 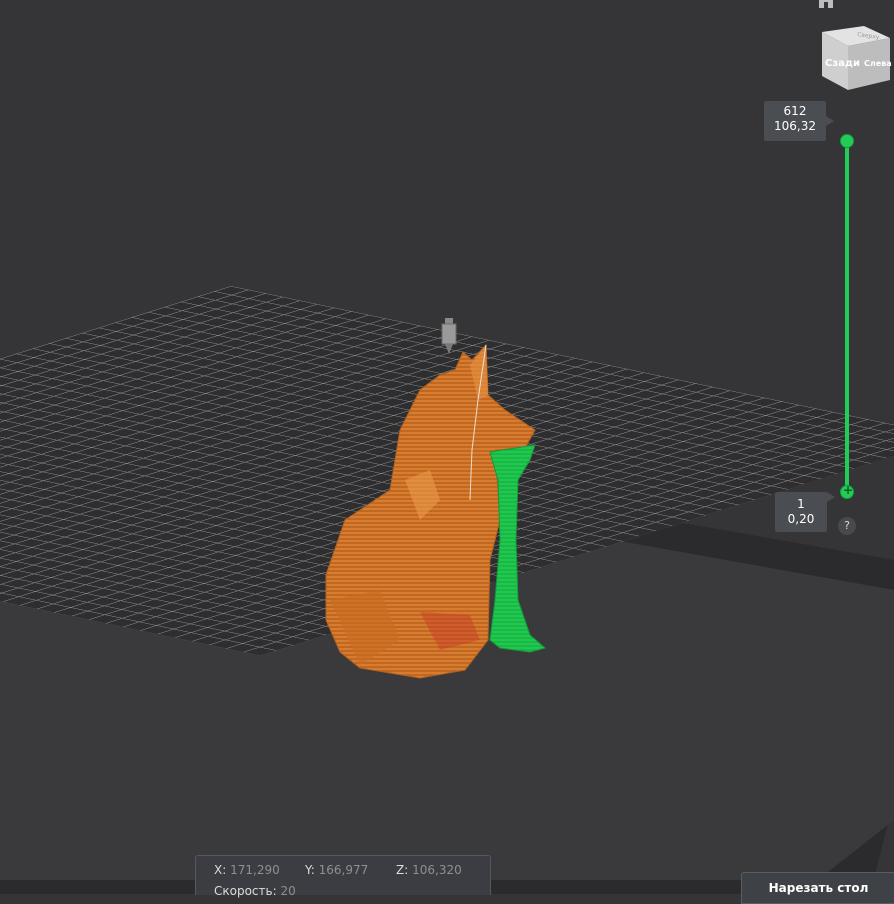 I want to click on slider-bottom-label: 1 0,20, so click(x=805, y=512).